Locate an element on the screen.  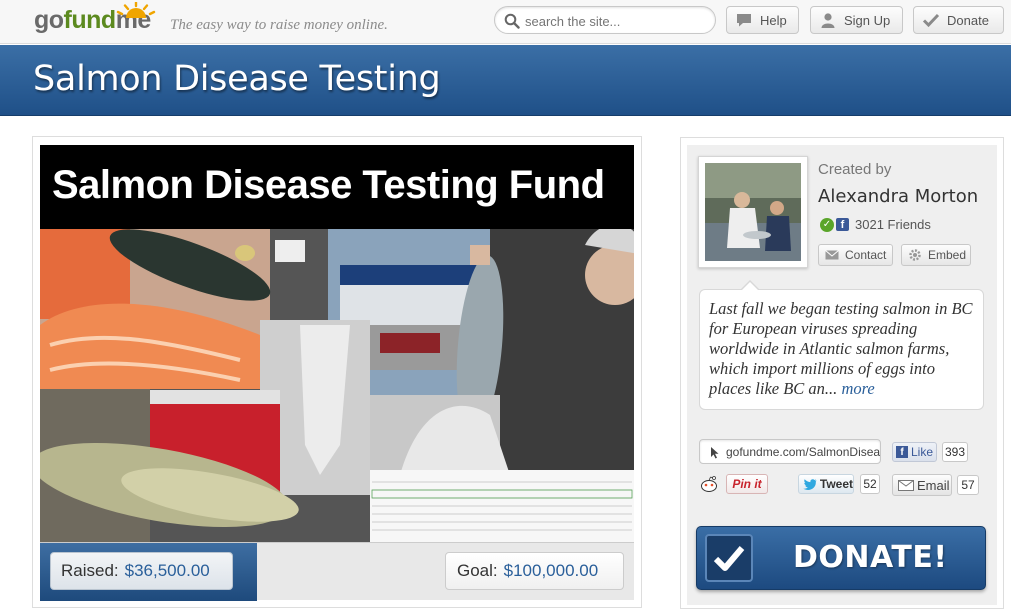
reddit-icon is located at coordinates (709, 484).